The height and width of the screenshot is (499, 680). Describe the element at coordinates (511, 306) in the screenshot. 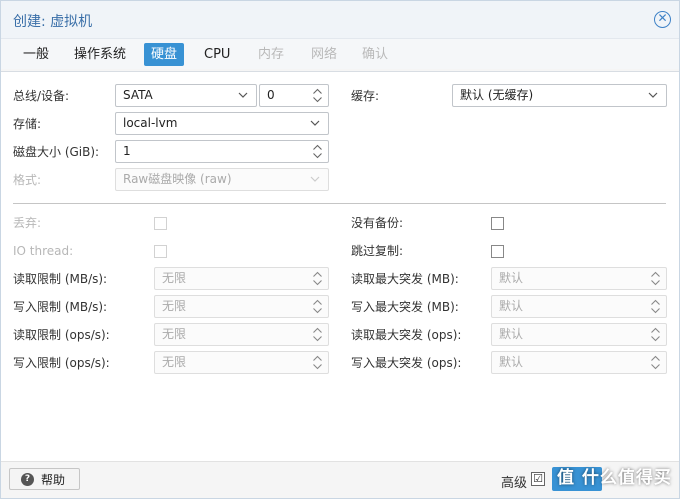

I see `write-burst-mb-value: 默认` at that location.